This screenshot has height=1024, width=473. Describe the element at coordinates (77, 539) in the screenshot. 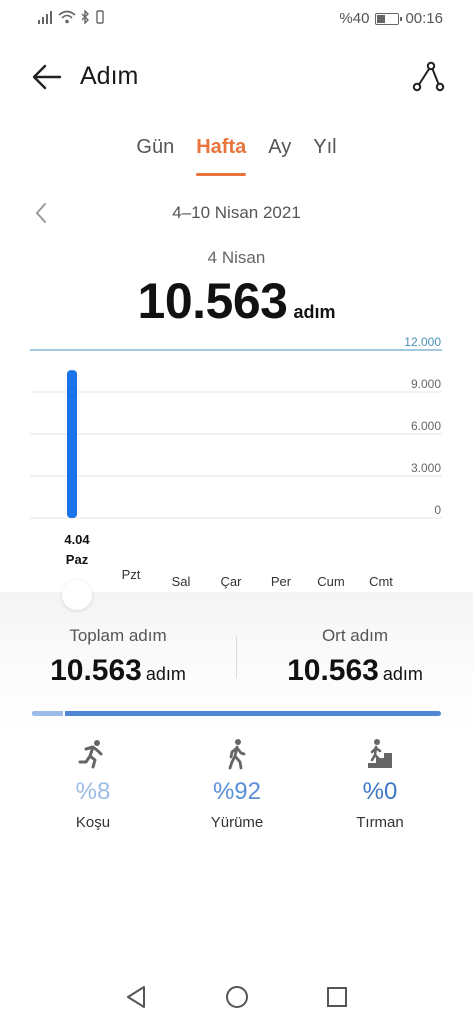

I see `x-selected-date-label: 4.04` at that location.